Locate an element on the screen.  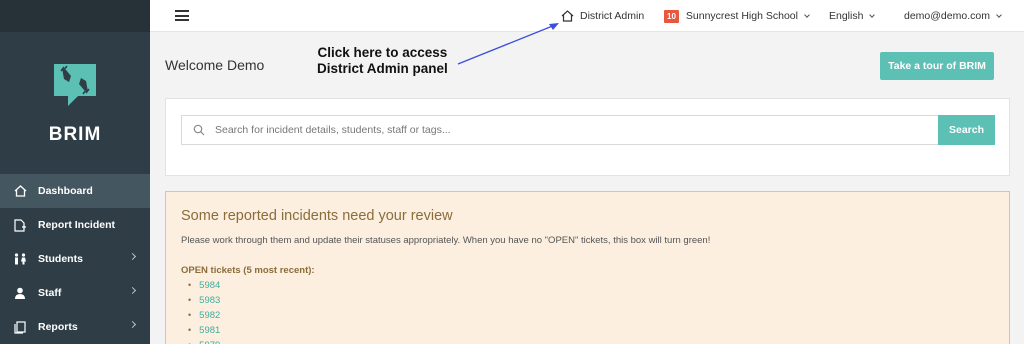
district-admin-link: District Admin is located at coordinates (602, 16).